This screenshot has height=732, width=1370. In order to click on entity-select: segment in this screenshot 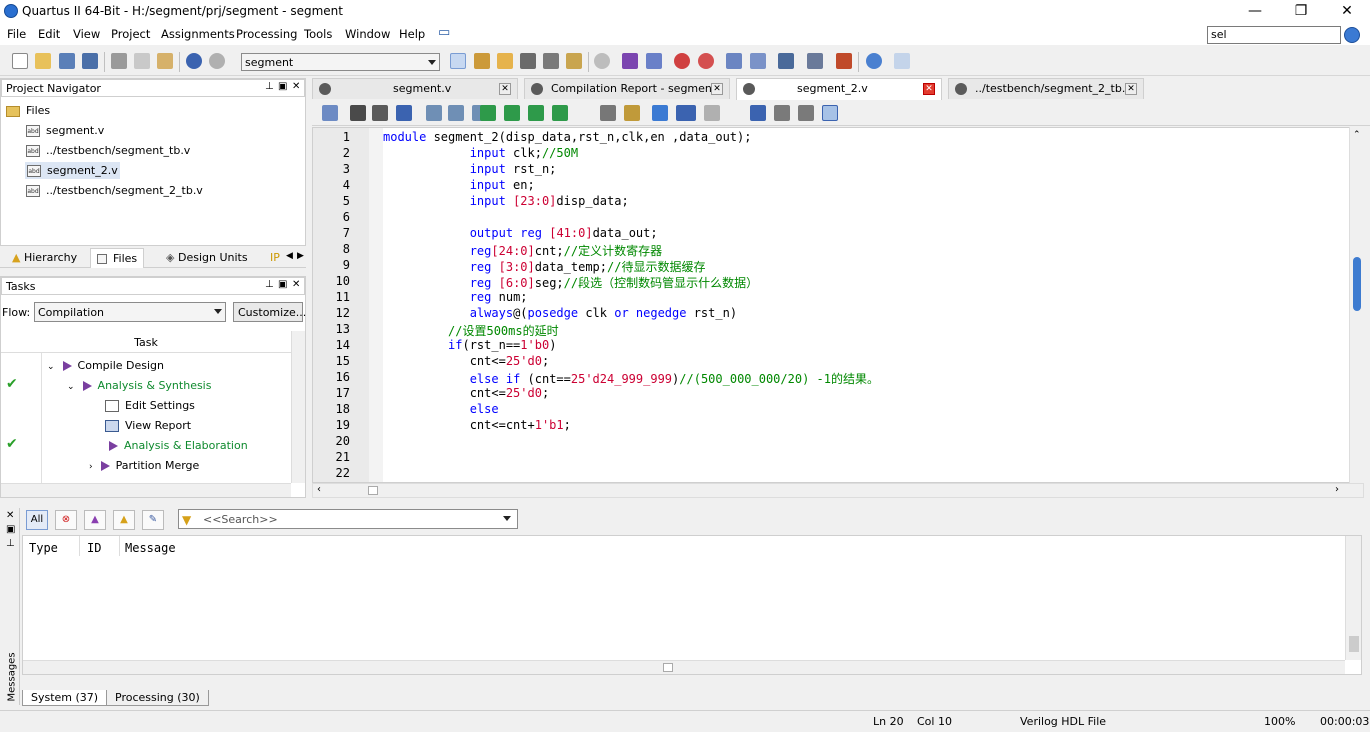, I will do `click(340, 62)`.